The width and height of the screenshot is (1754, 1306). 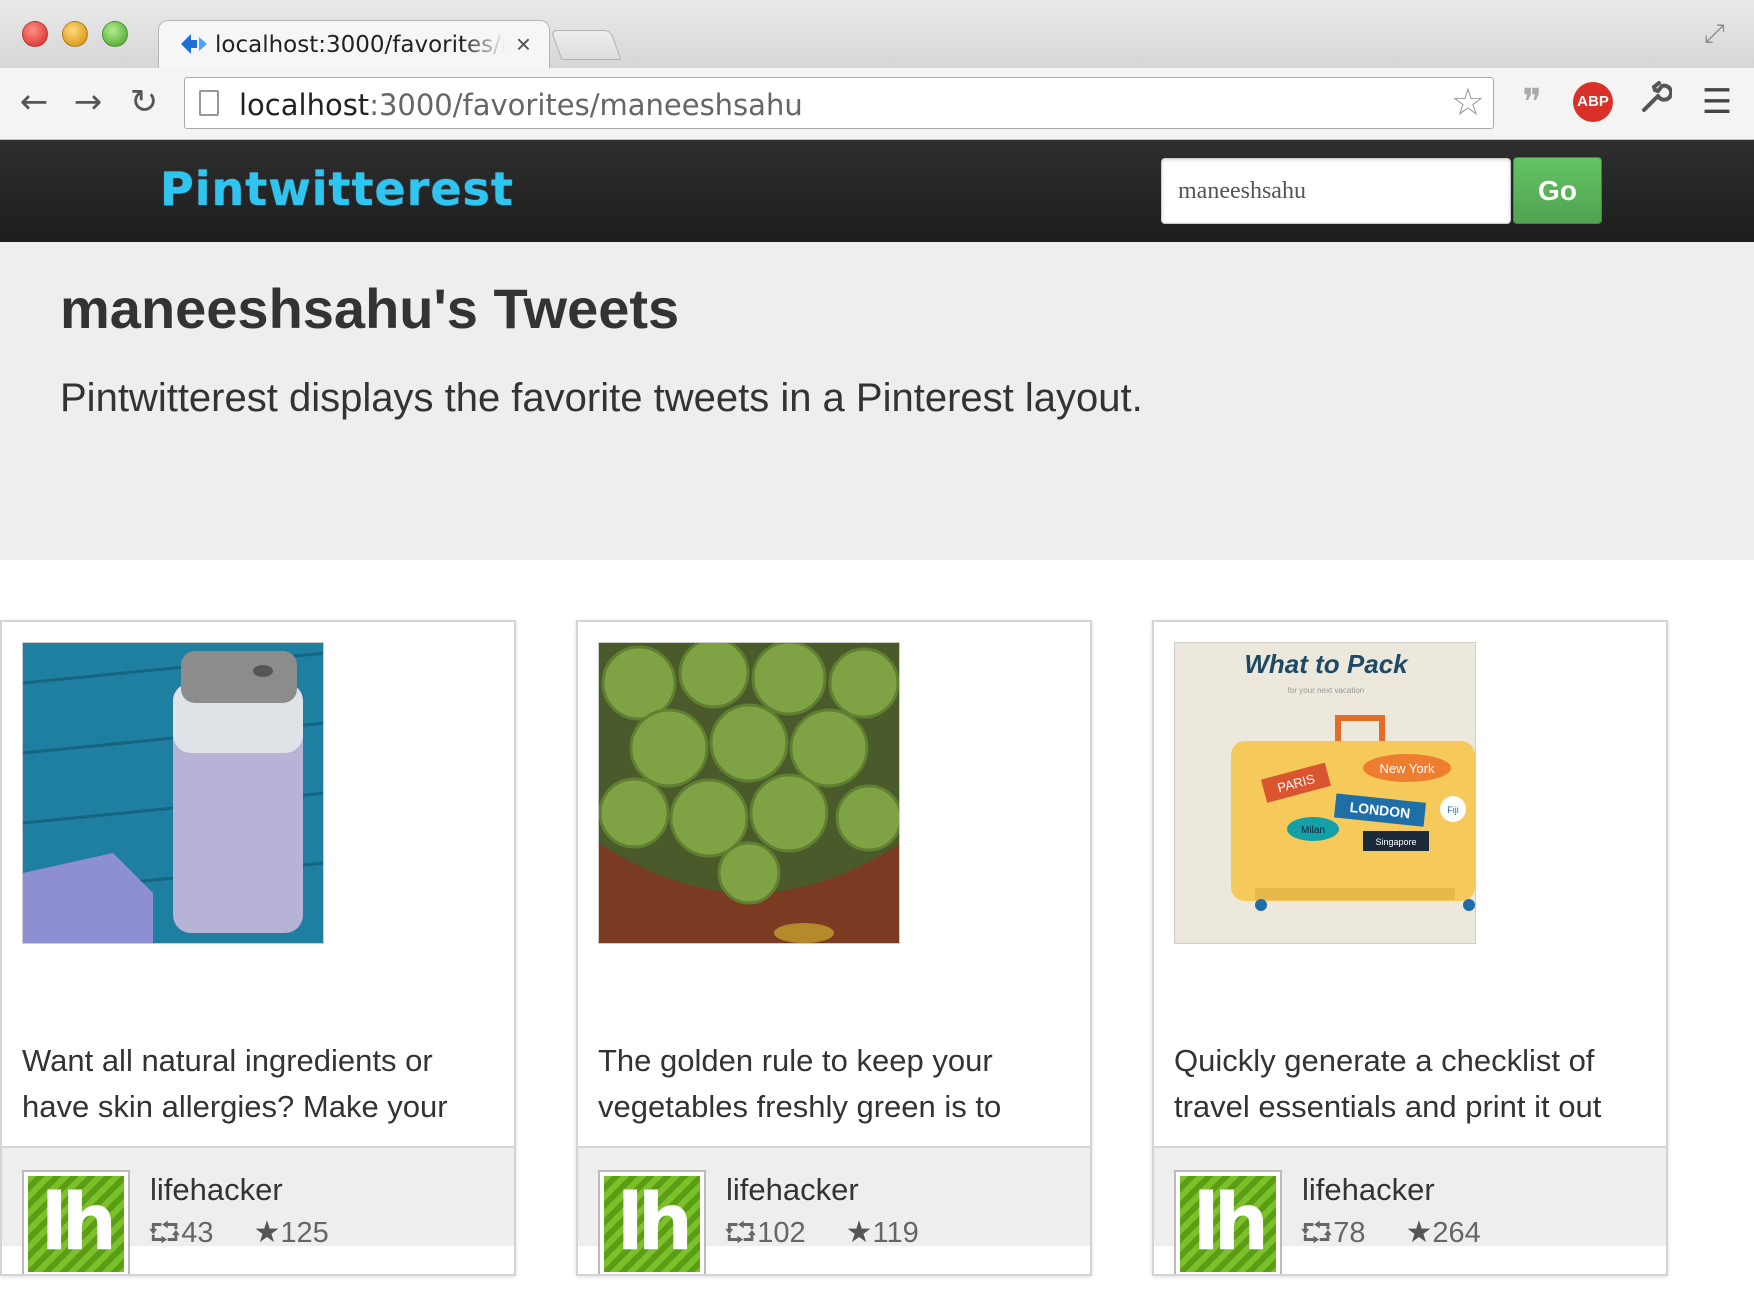 What do you see at coordinates (194, 44) in the screenshot?
I see `loading-favicon-icon` at bounding box center [194, 44].